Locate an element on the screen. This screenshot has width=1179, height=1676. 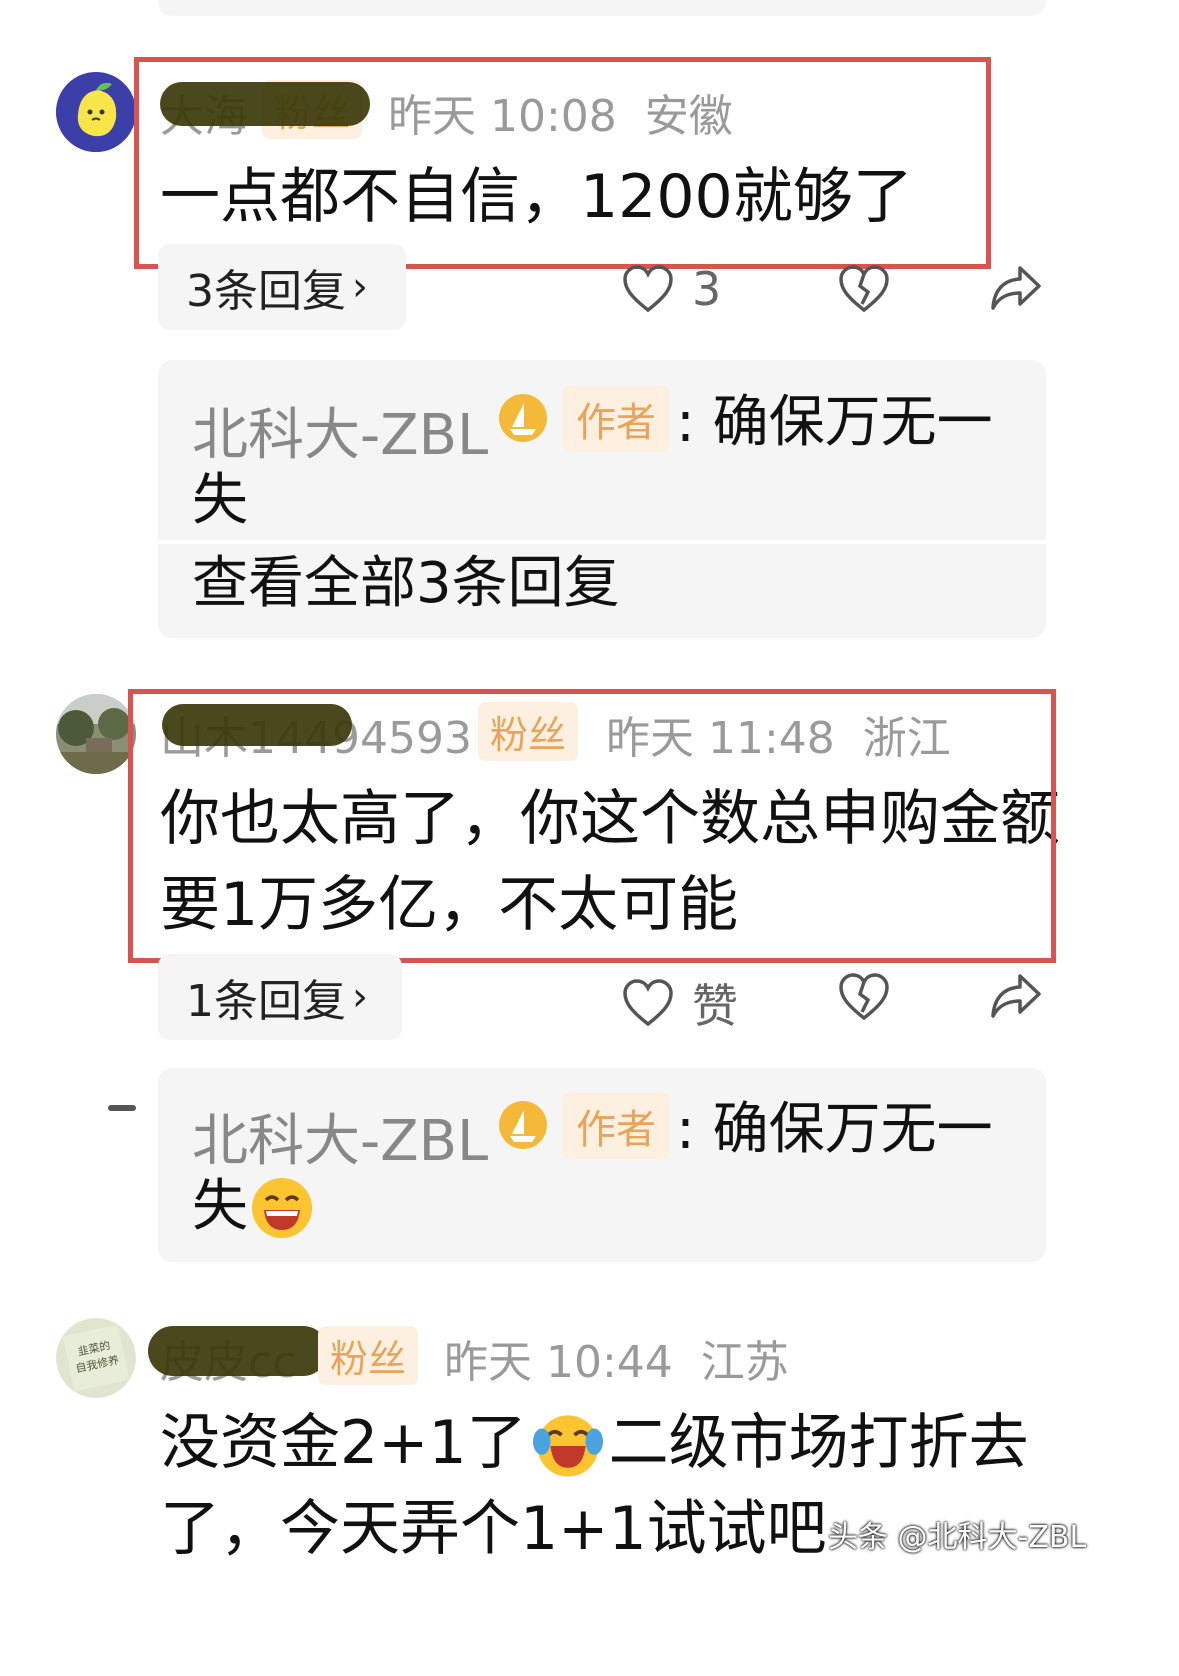
previous-reply-box is located at coordinates (602, 8).